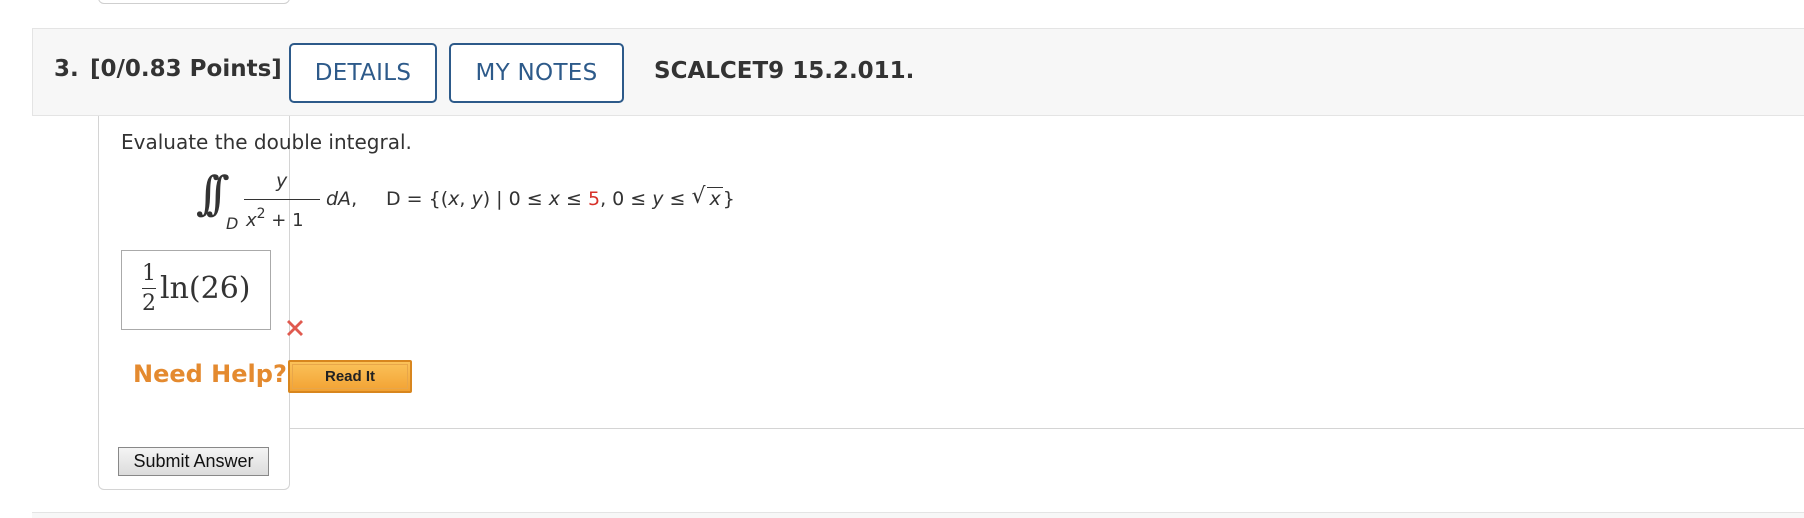 This screenshot has width=1804, height=518. What do you see at coordinates (282, 181) in the screenshot?
I see `integrand-numerator: y` at bounding box center [282, 181].